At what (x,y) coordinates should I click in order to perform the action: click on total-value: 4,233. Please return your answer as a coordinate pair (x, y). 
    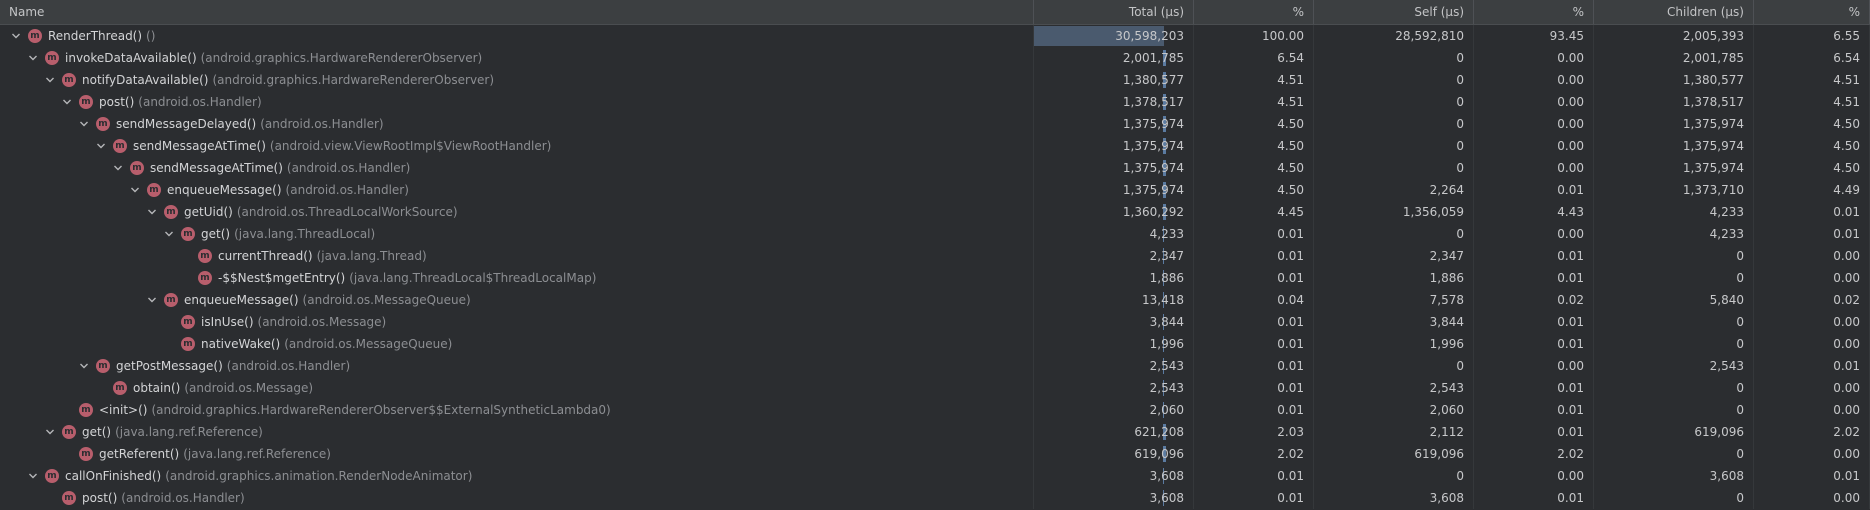
    Looking at the image, I should click on (1166, 234).